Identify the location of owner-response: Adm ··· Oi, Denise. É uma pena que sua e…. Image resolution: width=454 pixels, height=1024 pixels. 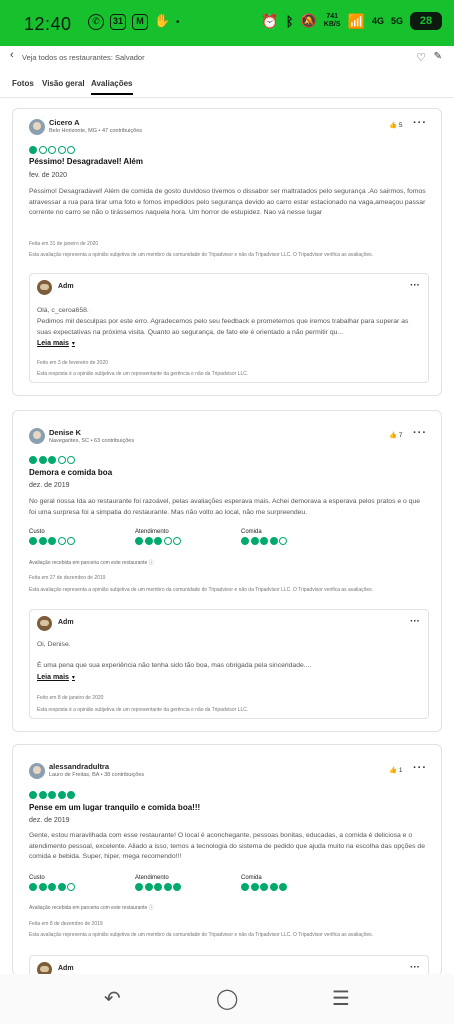
(229, 664).